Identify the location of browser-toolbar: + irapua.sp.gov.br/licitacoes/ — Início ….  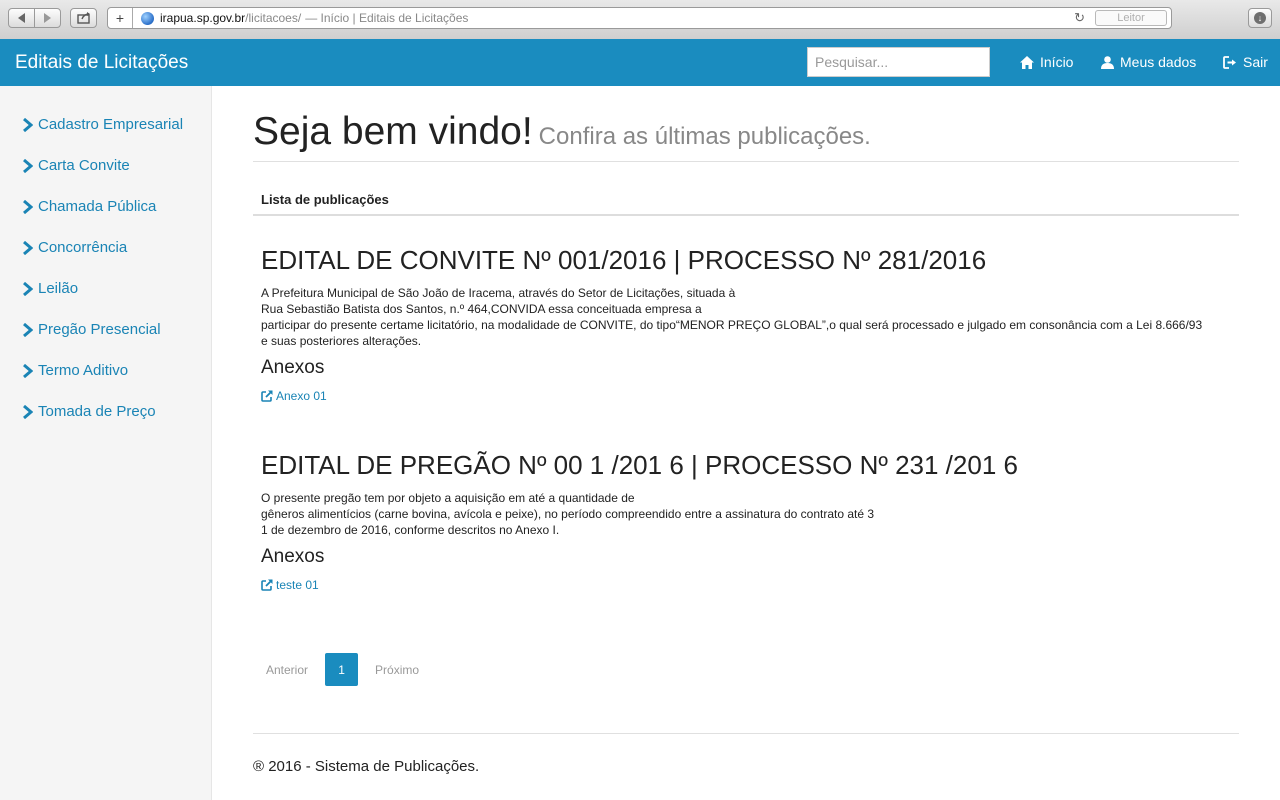
(640, 20).